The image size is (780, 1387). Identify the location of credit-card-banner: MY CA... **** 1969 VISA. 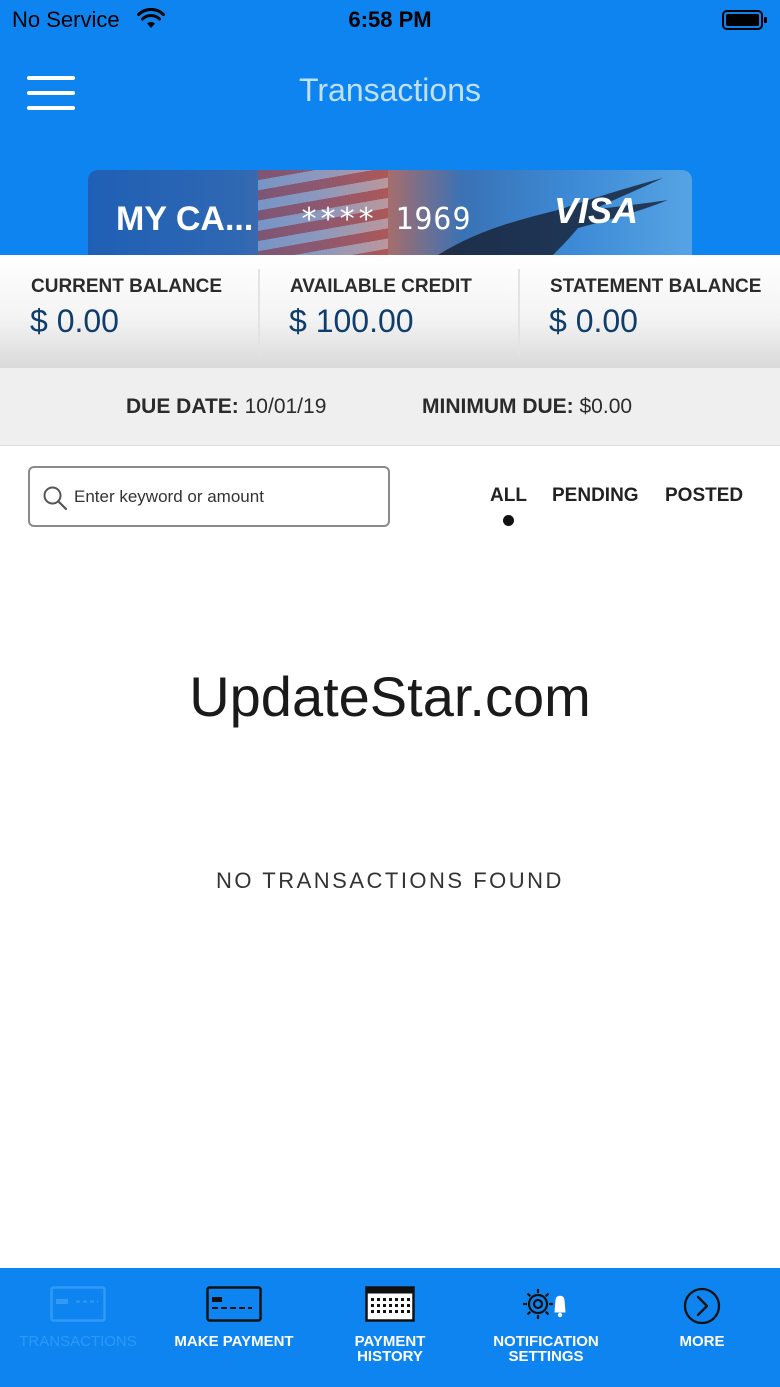
(390, 212).